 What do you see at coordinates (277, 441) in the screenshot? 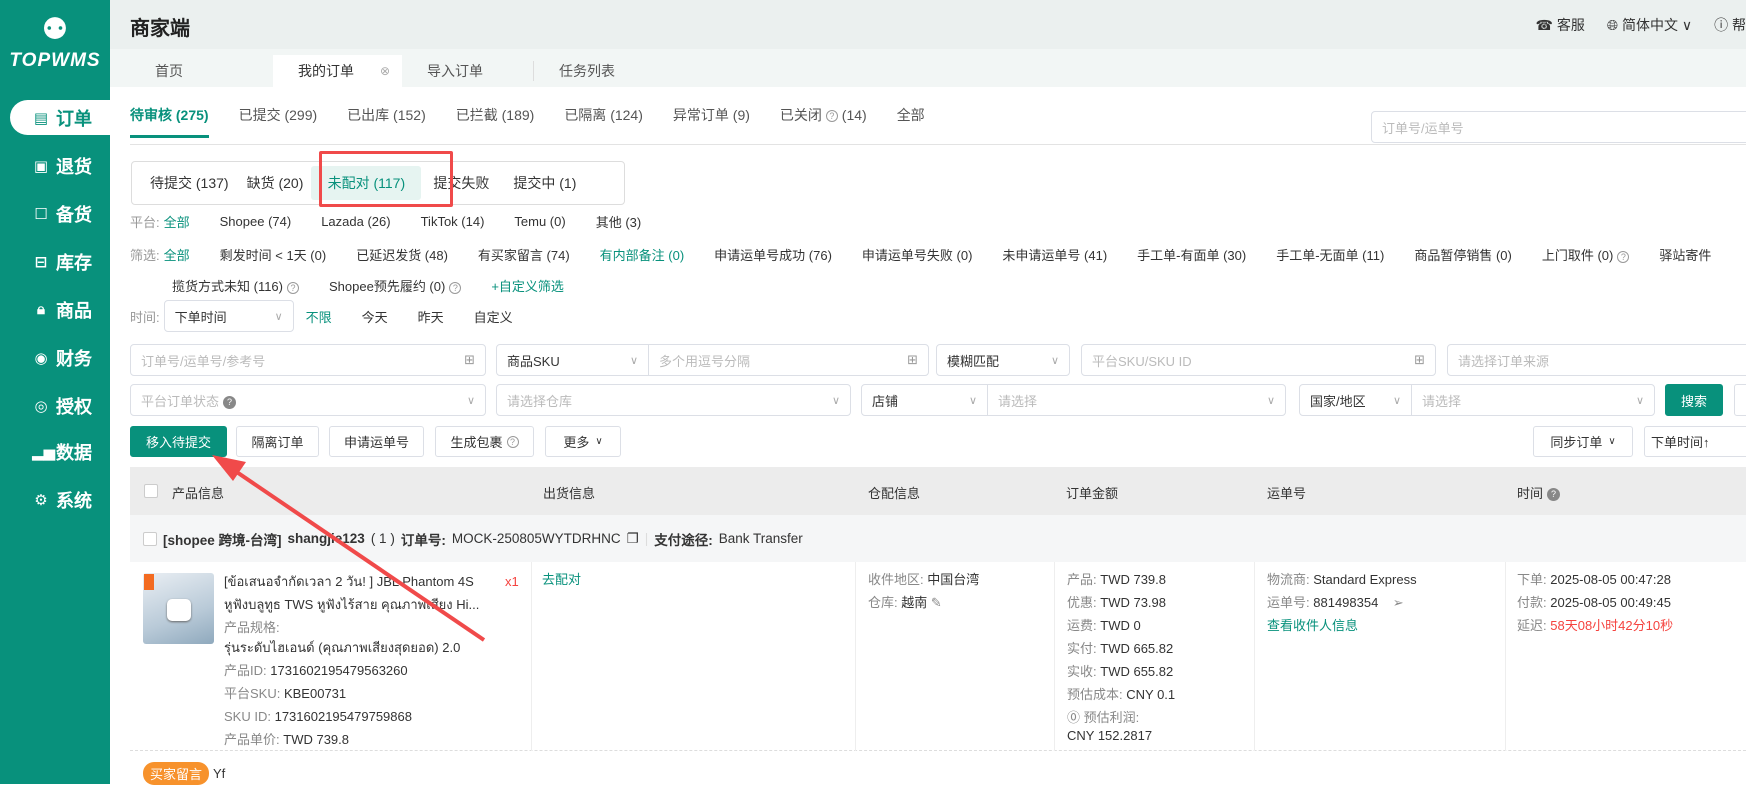
I see `isolate-order-button: 隔离订单` at bounding box center [277, 441].